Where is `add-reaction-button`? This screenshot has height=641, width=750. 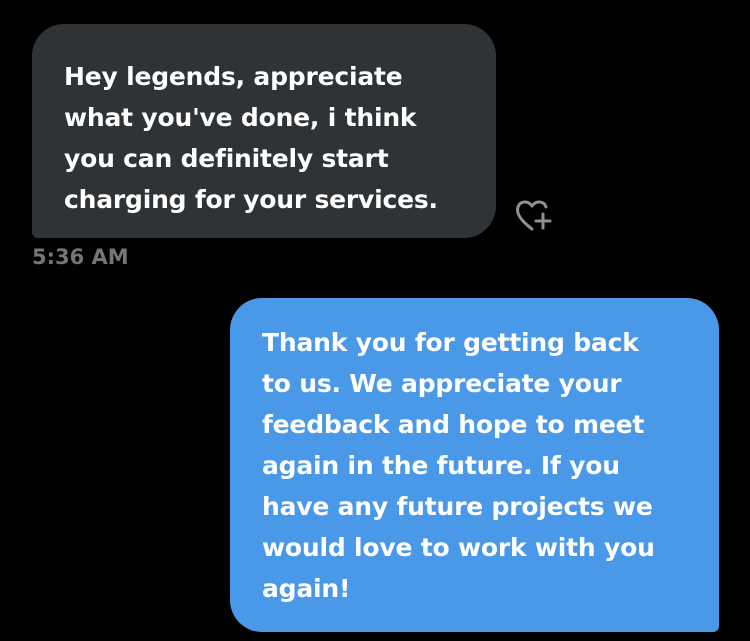 add-reaction-button is located at coordinates (536, 215).